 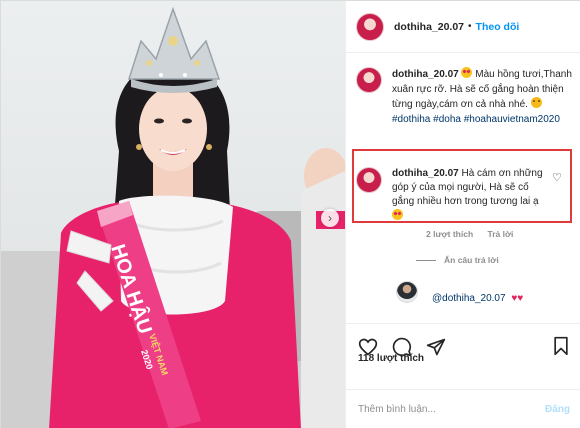 What do you see at coordinates (425, 74) in the screenshot?
I see `caption-username: dothiha_20.07` at bounding box center [425, 74].